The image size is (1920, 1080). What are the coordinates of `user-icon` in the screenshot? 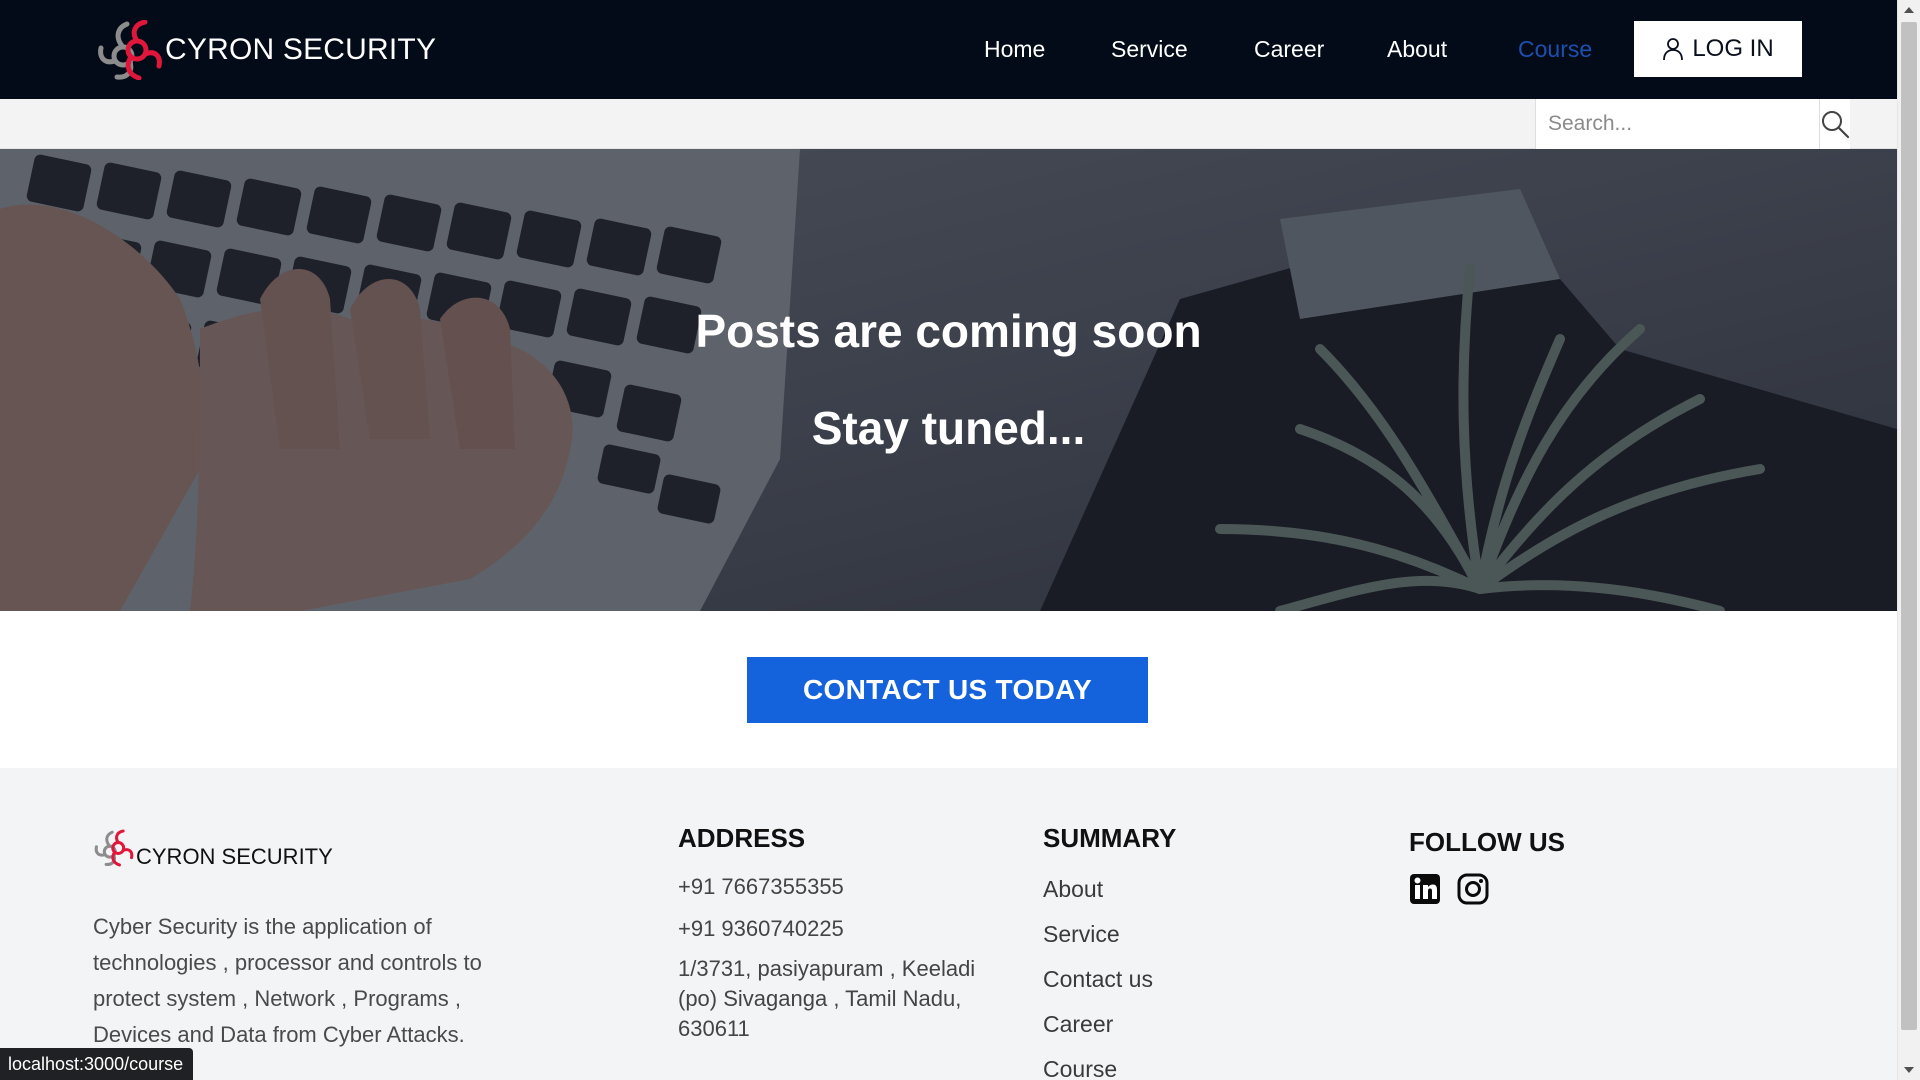 It's located at (1673, 49).